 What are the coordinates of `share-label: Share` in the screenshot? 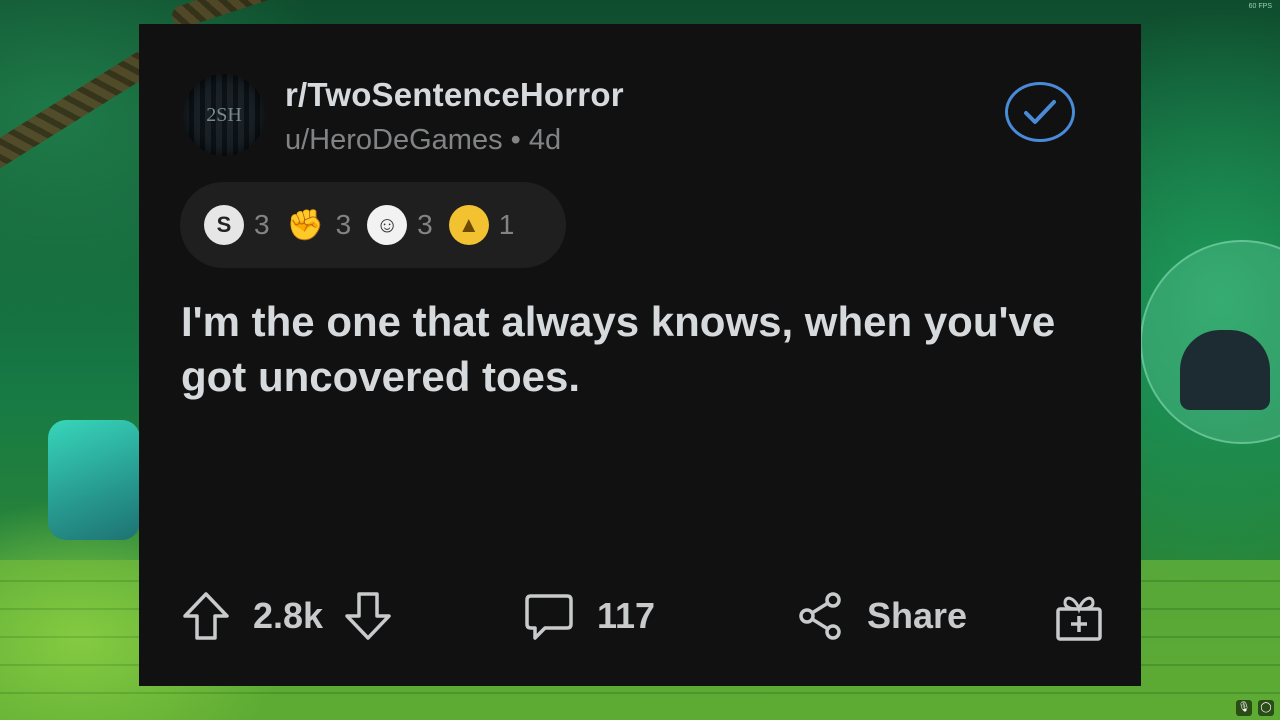 It's located at (917, 615).